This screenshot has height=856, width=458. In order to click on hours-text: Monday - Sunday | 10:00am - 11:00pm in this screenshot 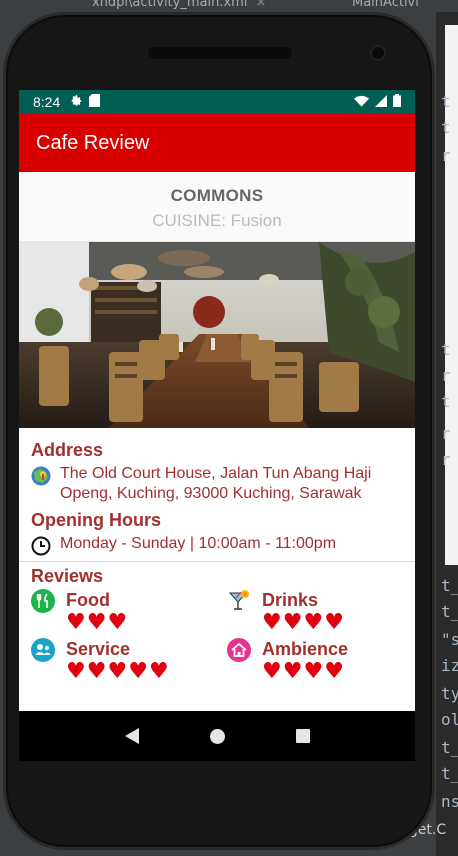, I will do `click(198, 543)`.